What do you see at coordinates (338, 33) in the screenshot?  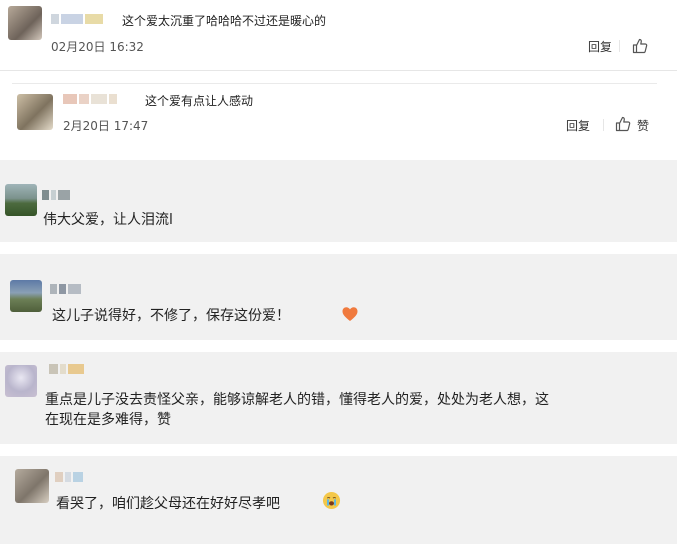 I see `comment-1: 这个爱太沉重了哈哈哈不过还是暖心的 02月20日 16:32 回复` at bounding box center [338, 33].